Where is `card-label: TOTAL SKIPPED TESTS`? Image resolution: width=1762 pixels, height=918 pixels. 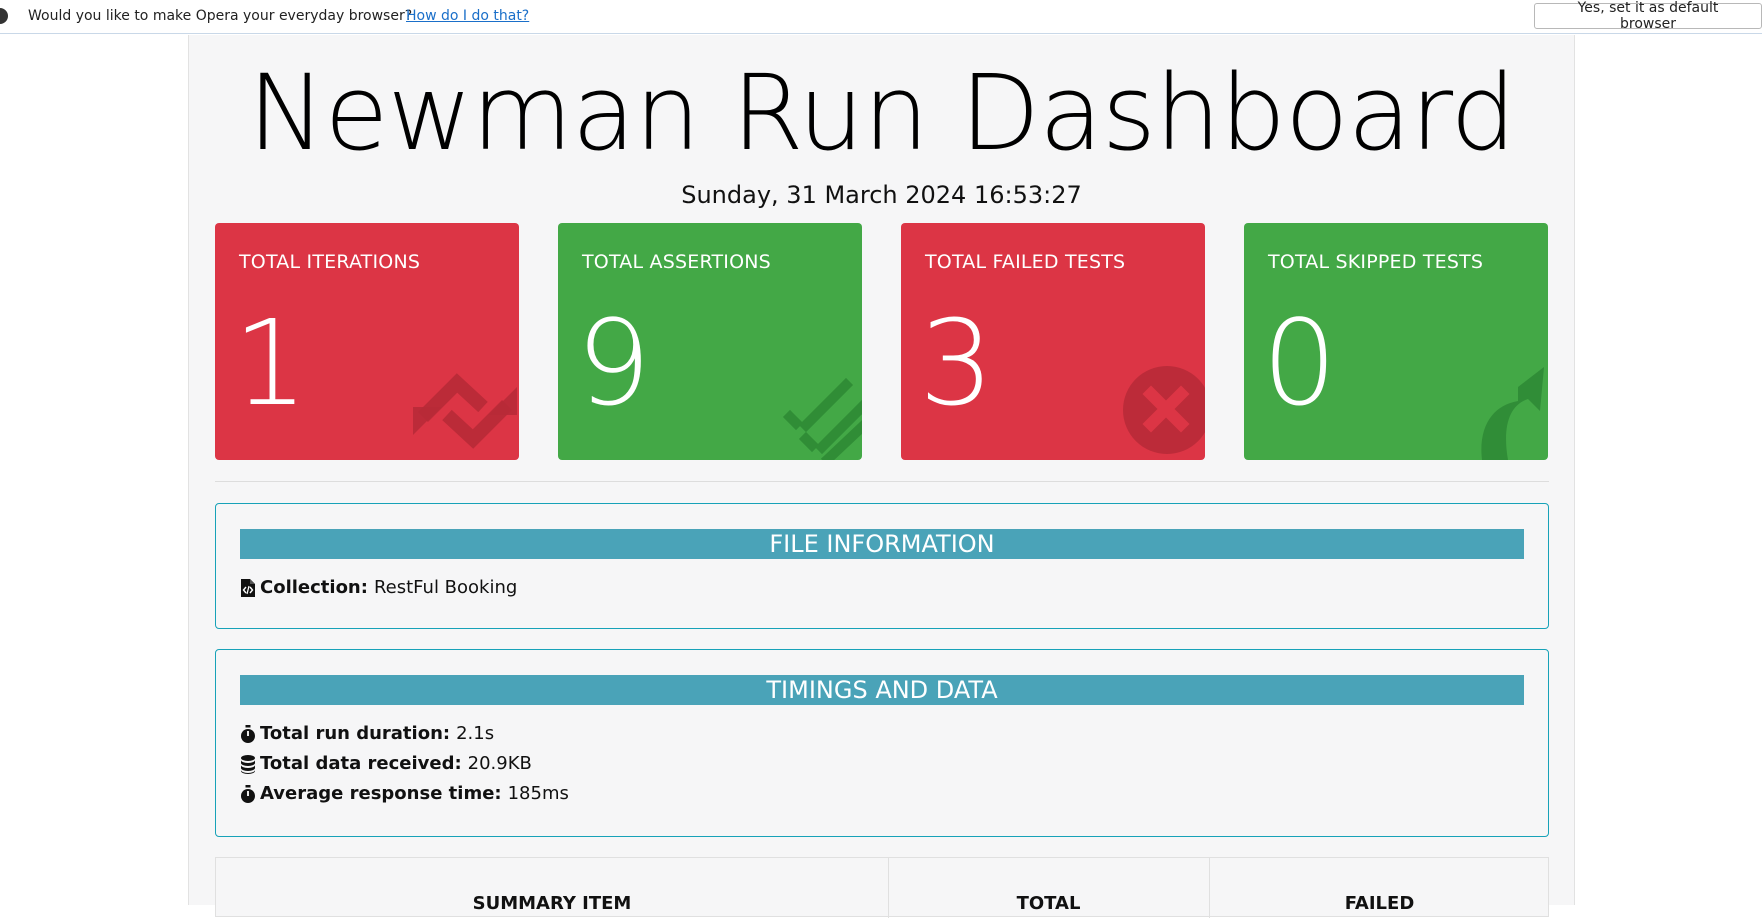
card-label: TOTAL SKIPPED TESTS is located at coordinates (1376, 262).